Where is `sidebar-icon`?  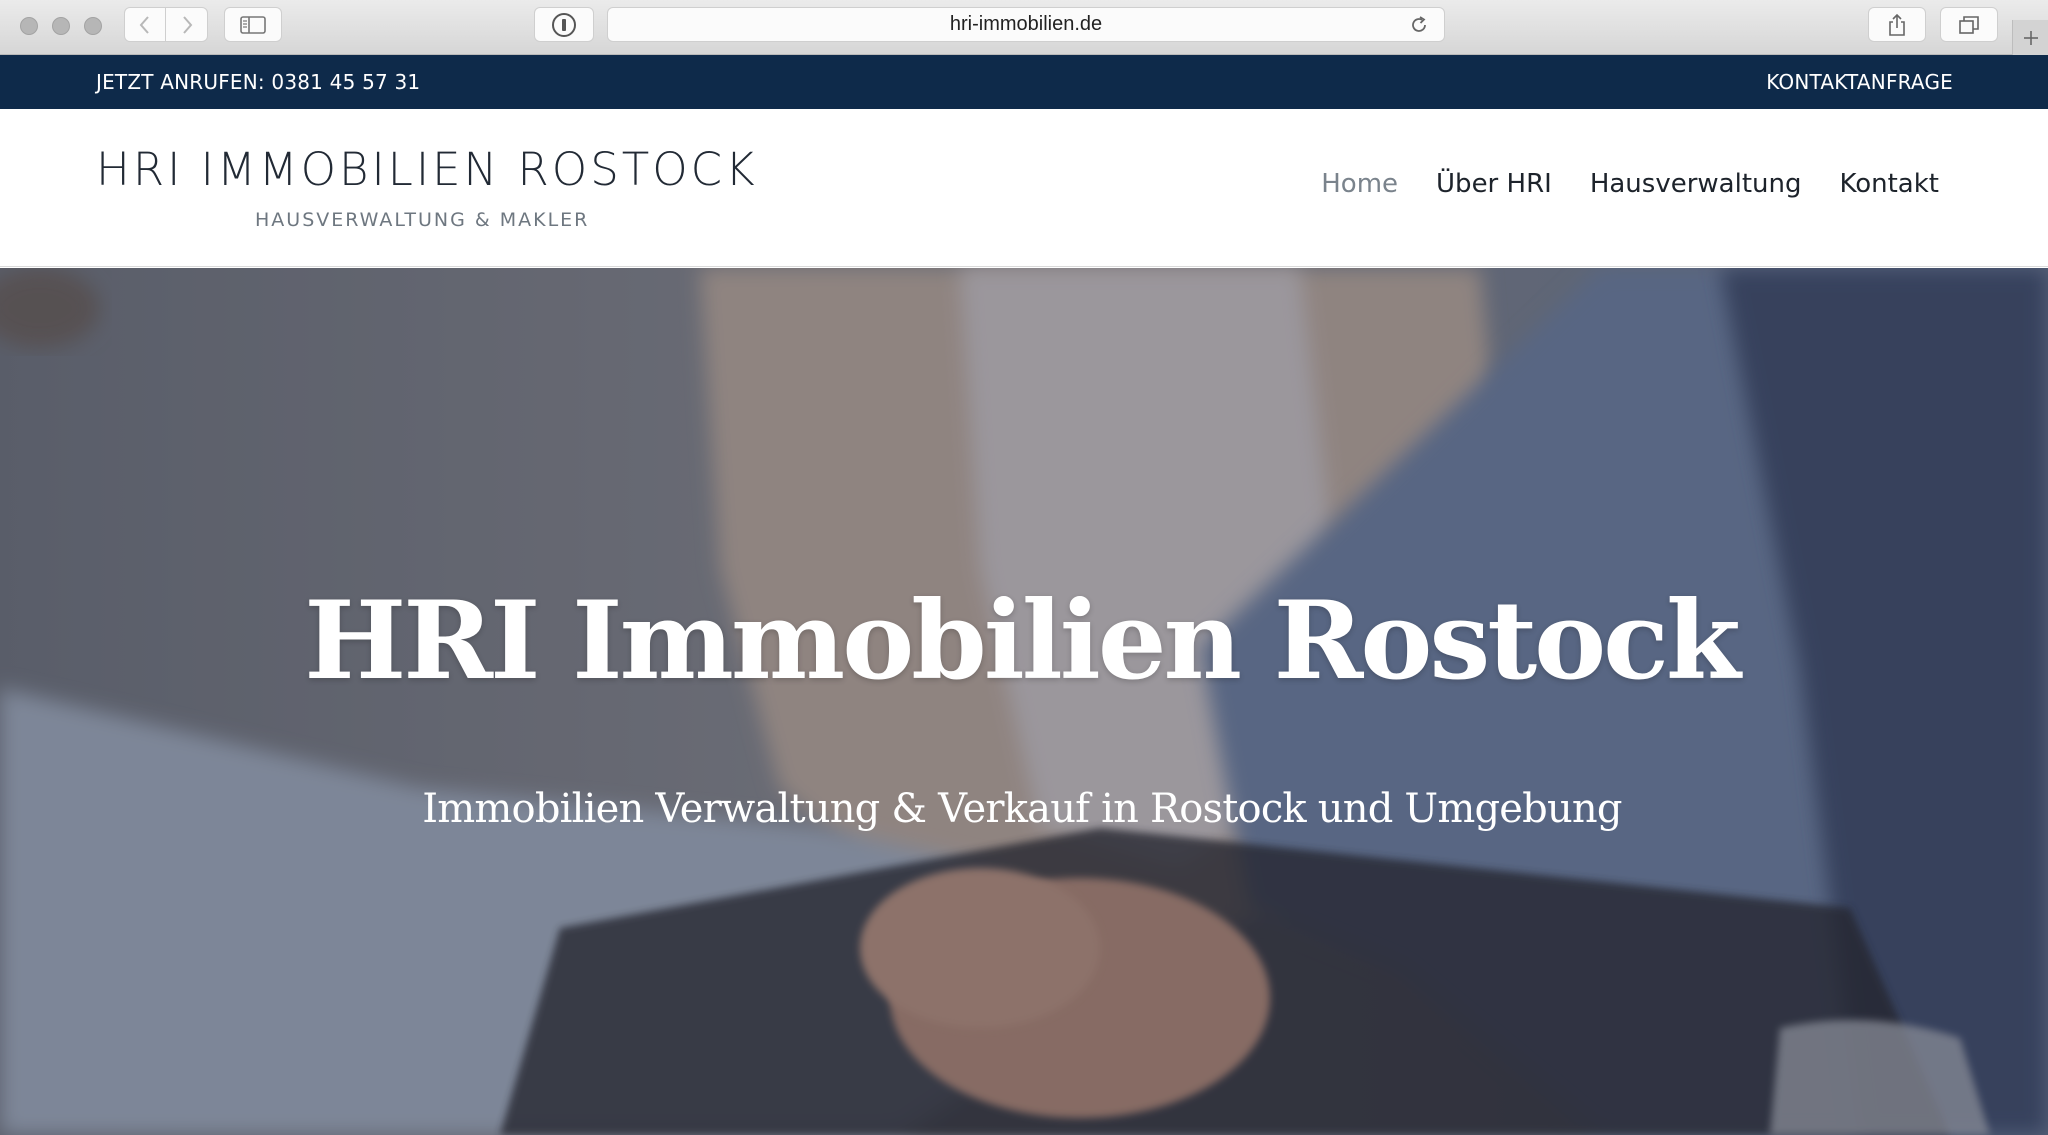 sidebar-icon is located at coordinates (253, 24).